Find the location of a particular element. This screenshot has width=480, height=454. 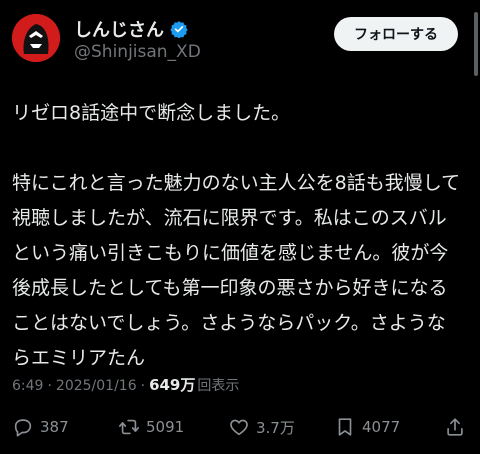

tweet-time: 6:49 is located at coordinates (27, 386).